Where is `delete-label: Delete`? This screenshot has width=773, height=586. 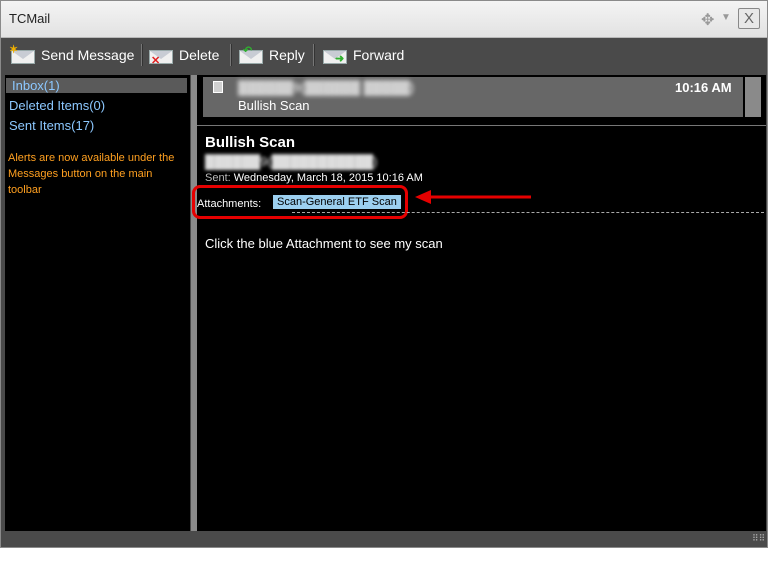
delete-label: Delete is located at coordinates (199, 54).